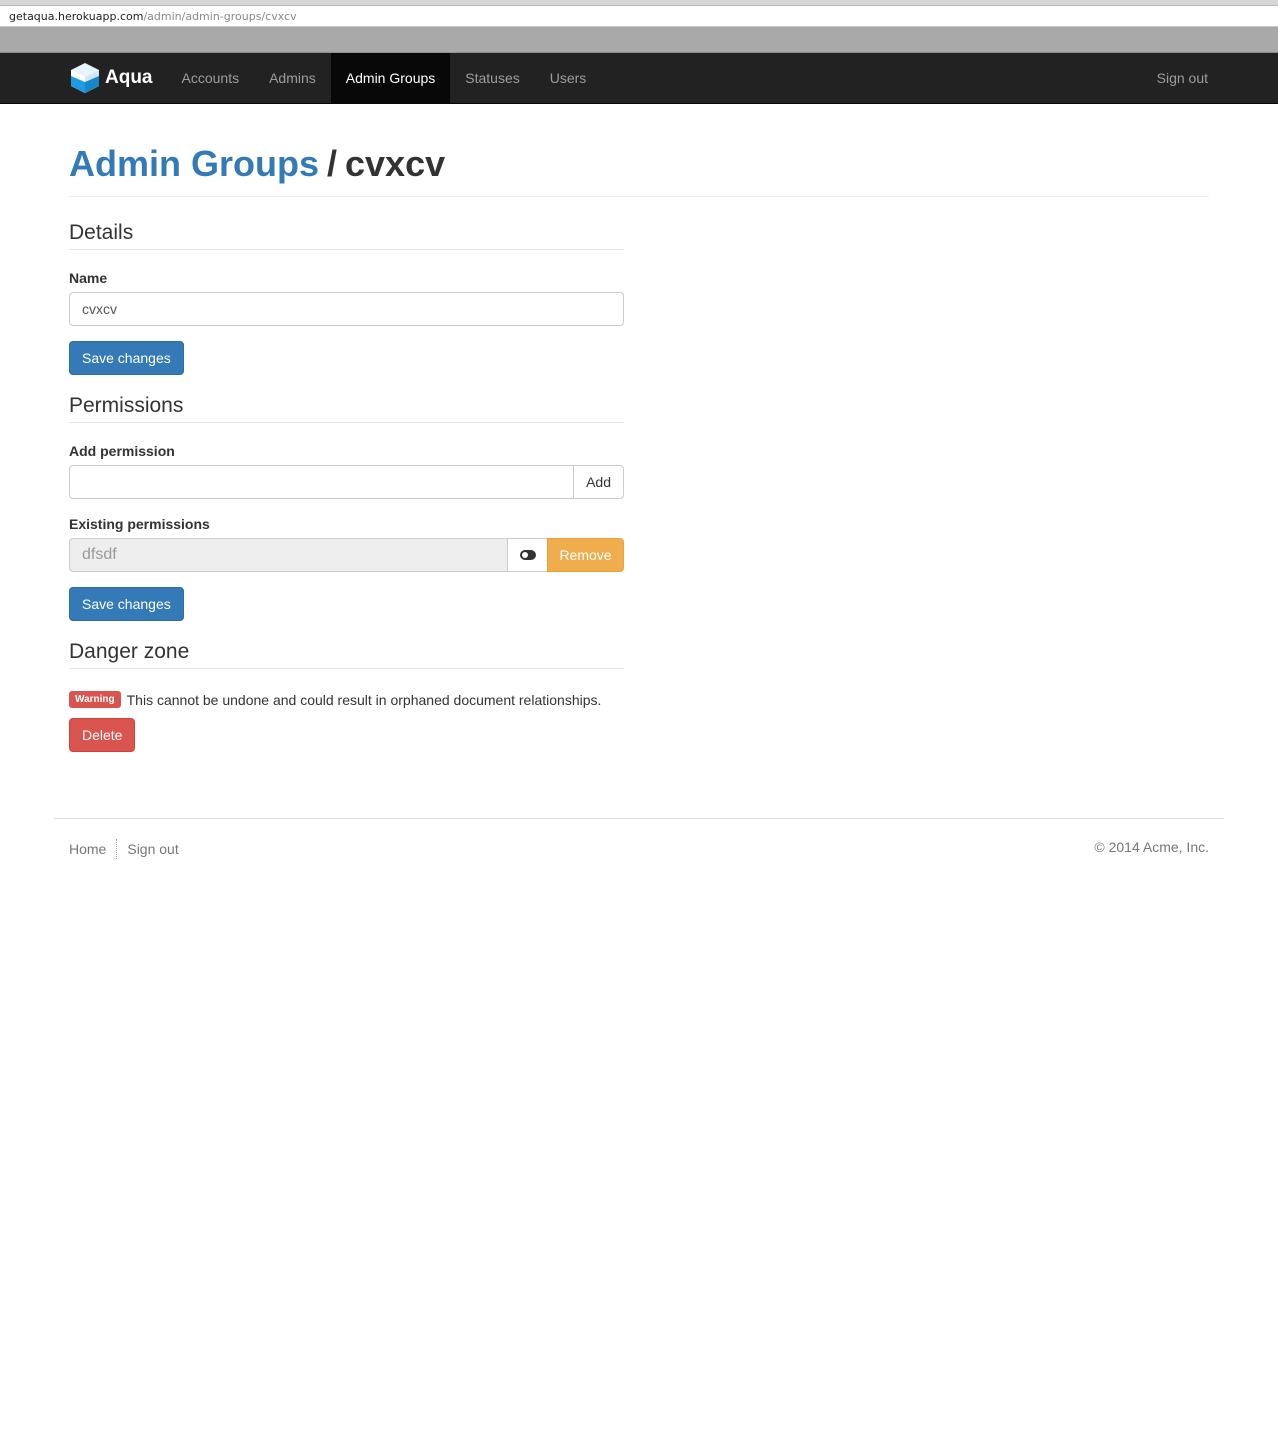 The image size is (1278, 1432). What do you see at coordinates (122, 451) in the screenshot?
I see `add-permission-label: Add permission` at bounding box center [122, 451].